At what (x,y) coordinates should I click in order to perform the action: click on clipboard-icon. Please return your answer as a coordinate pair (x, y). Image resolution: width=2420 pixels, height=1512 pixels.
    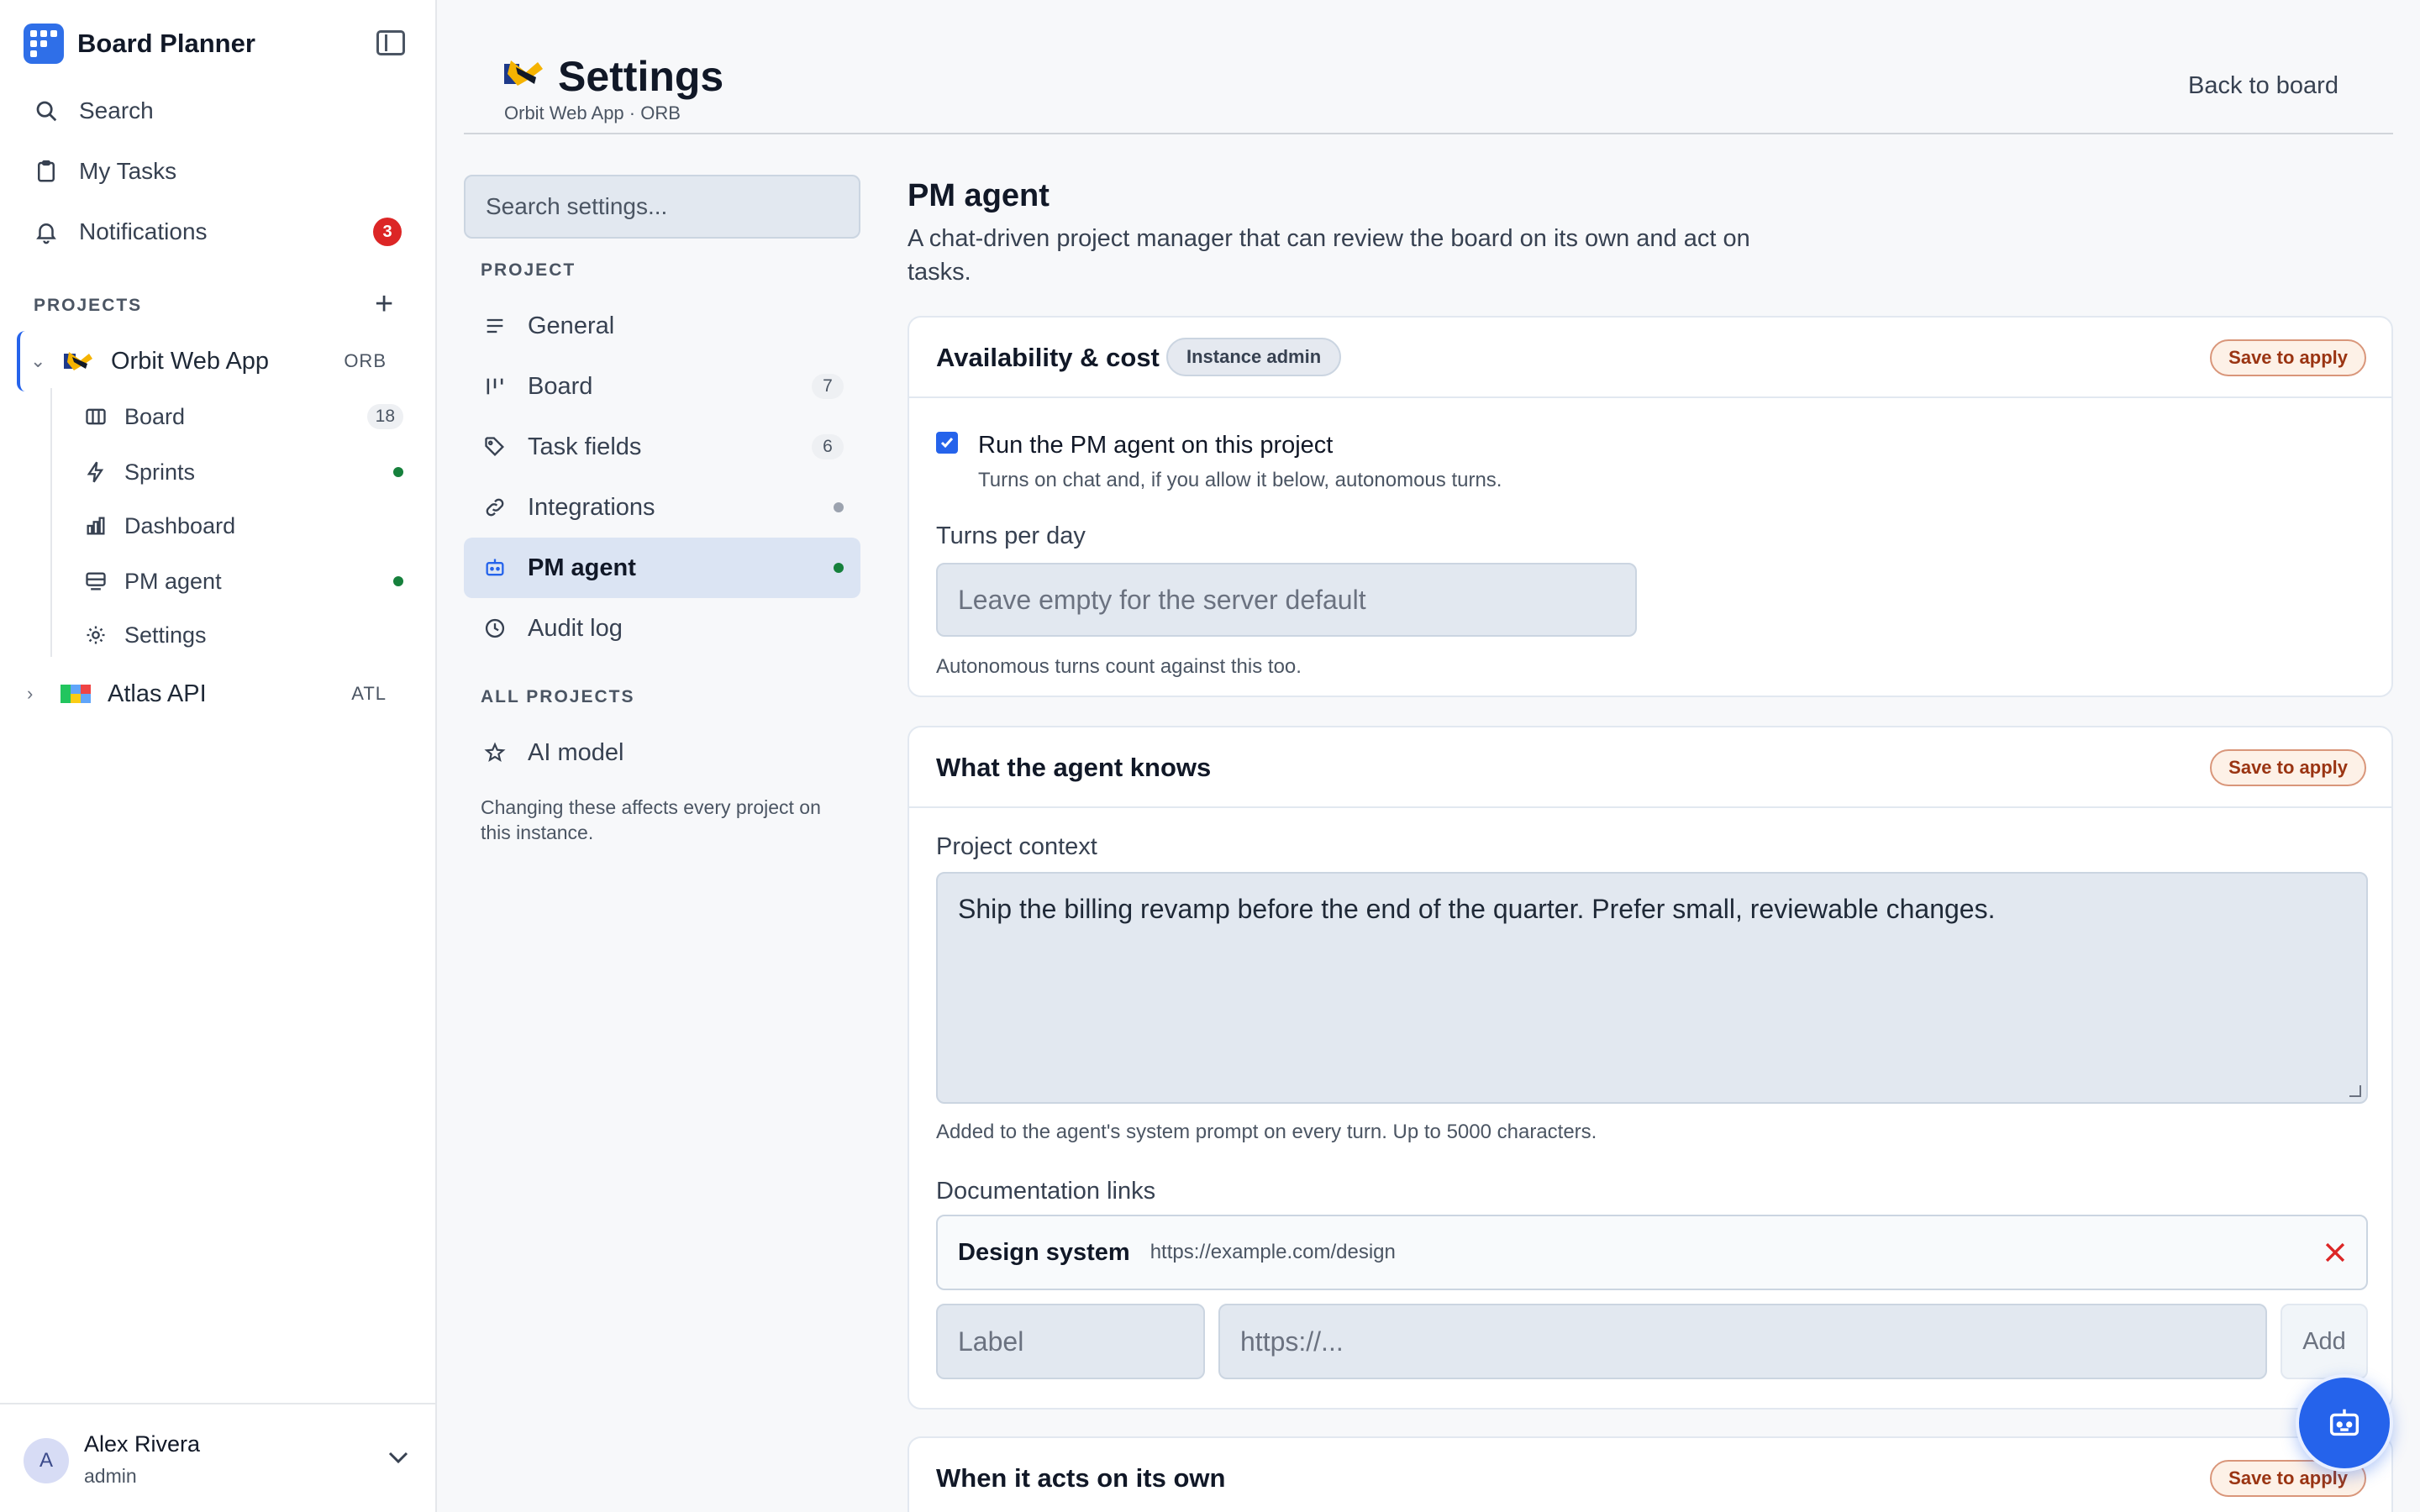
    Looking at the image, I should click on (46, 171).